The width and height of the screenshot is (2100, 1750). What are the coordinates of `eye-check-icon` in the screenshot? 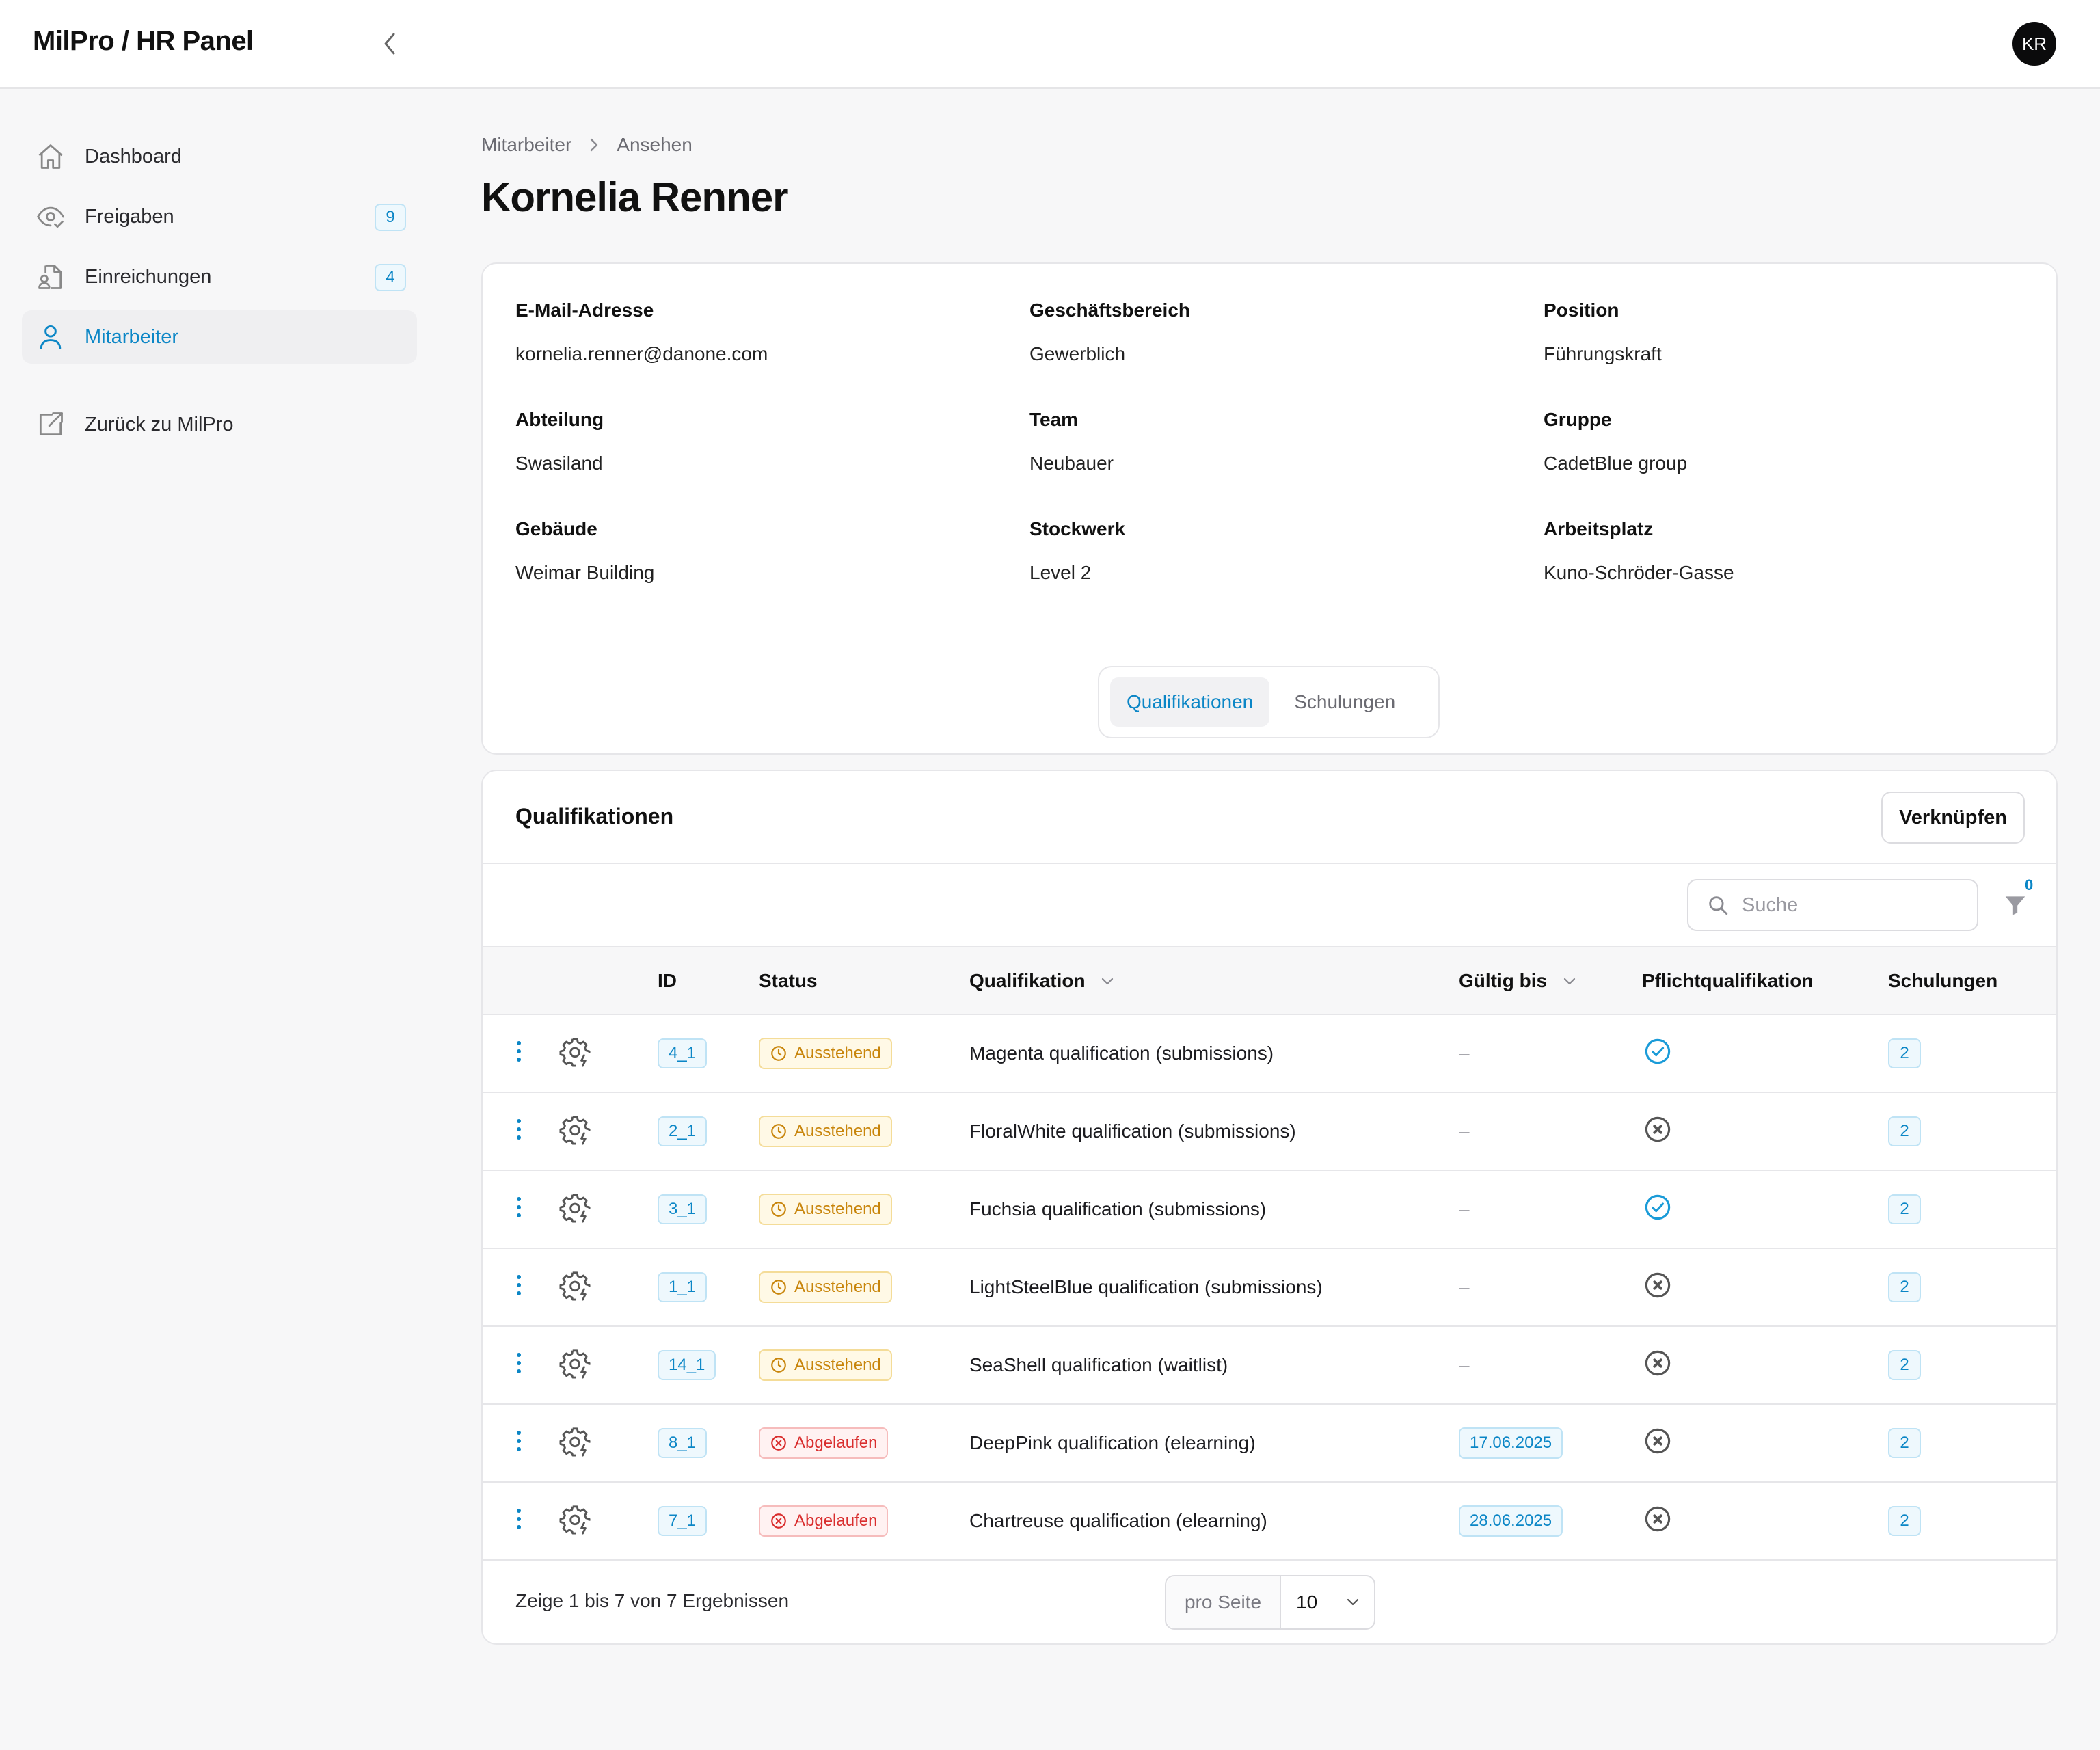 It's located at (51, 217).